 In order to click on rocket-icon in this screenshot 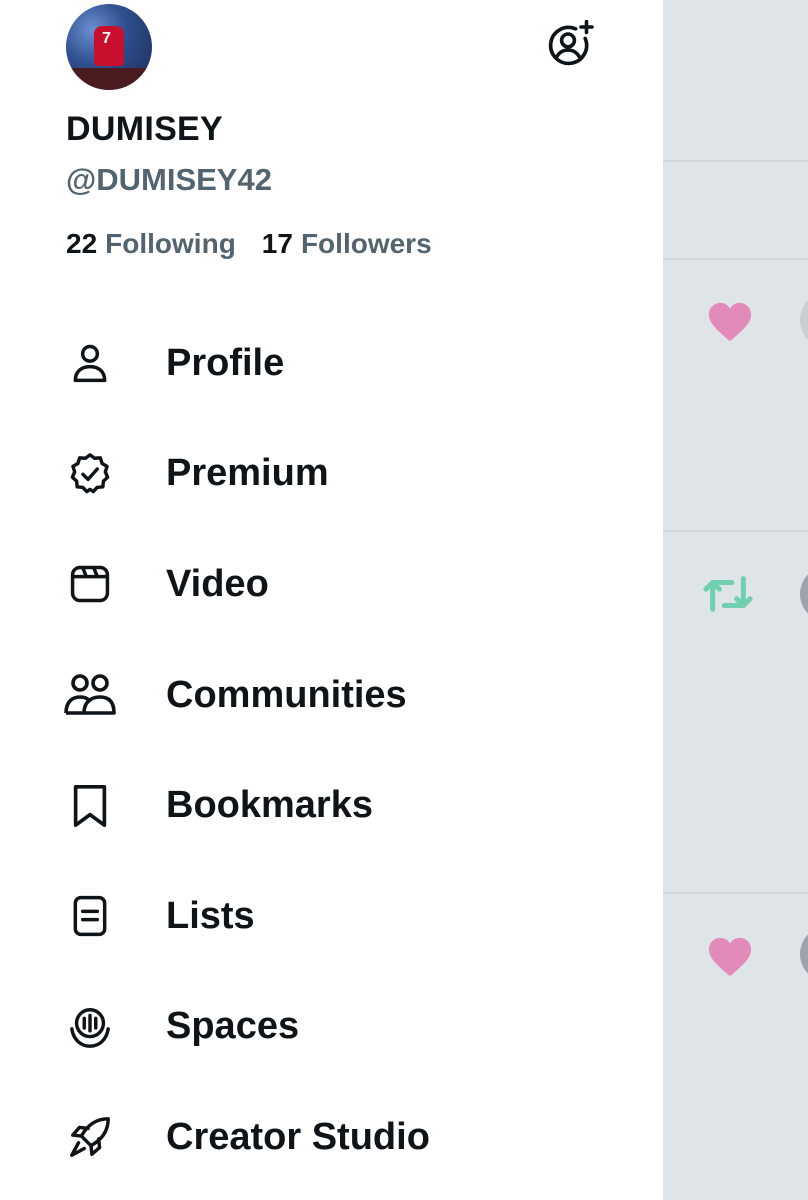, I will do `click(90, 1137)`.